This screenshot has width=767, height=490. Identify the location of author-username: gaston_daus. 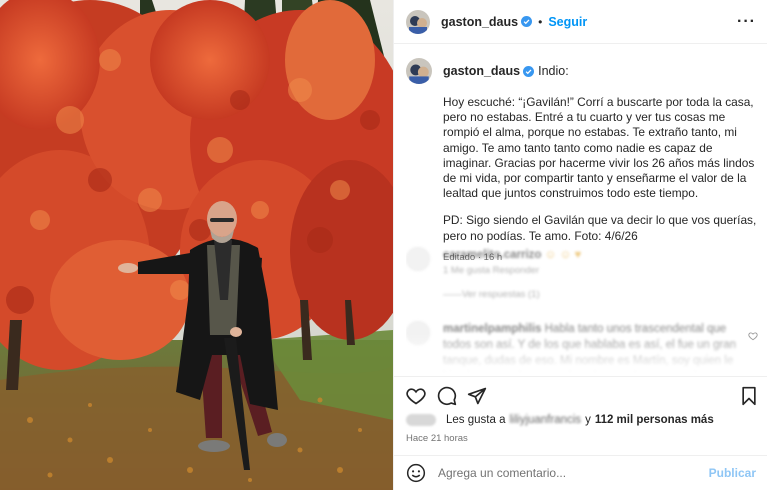
(479, 22).